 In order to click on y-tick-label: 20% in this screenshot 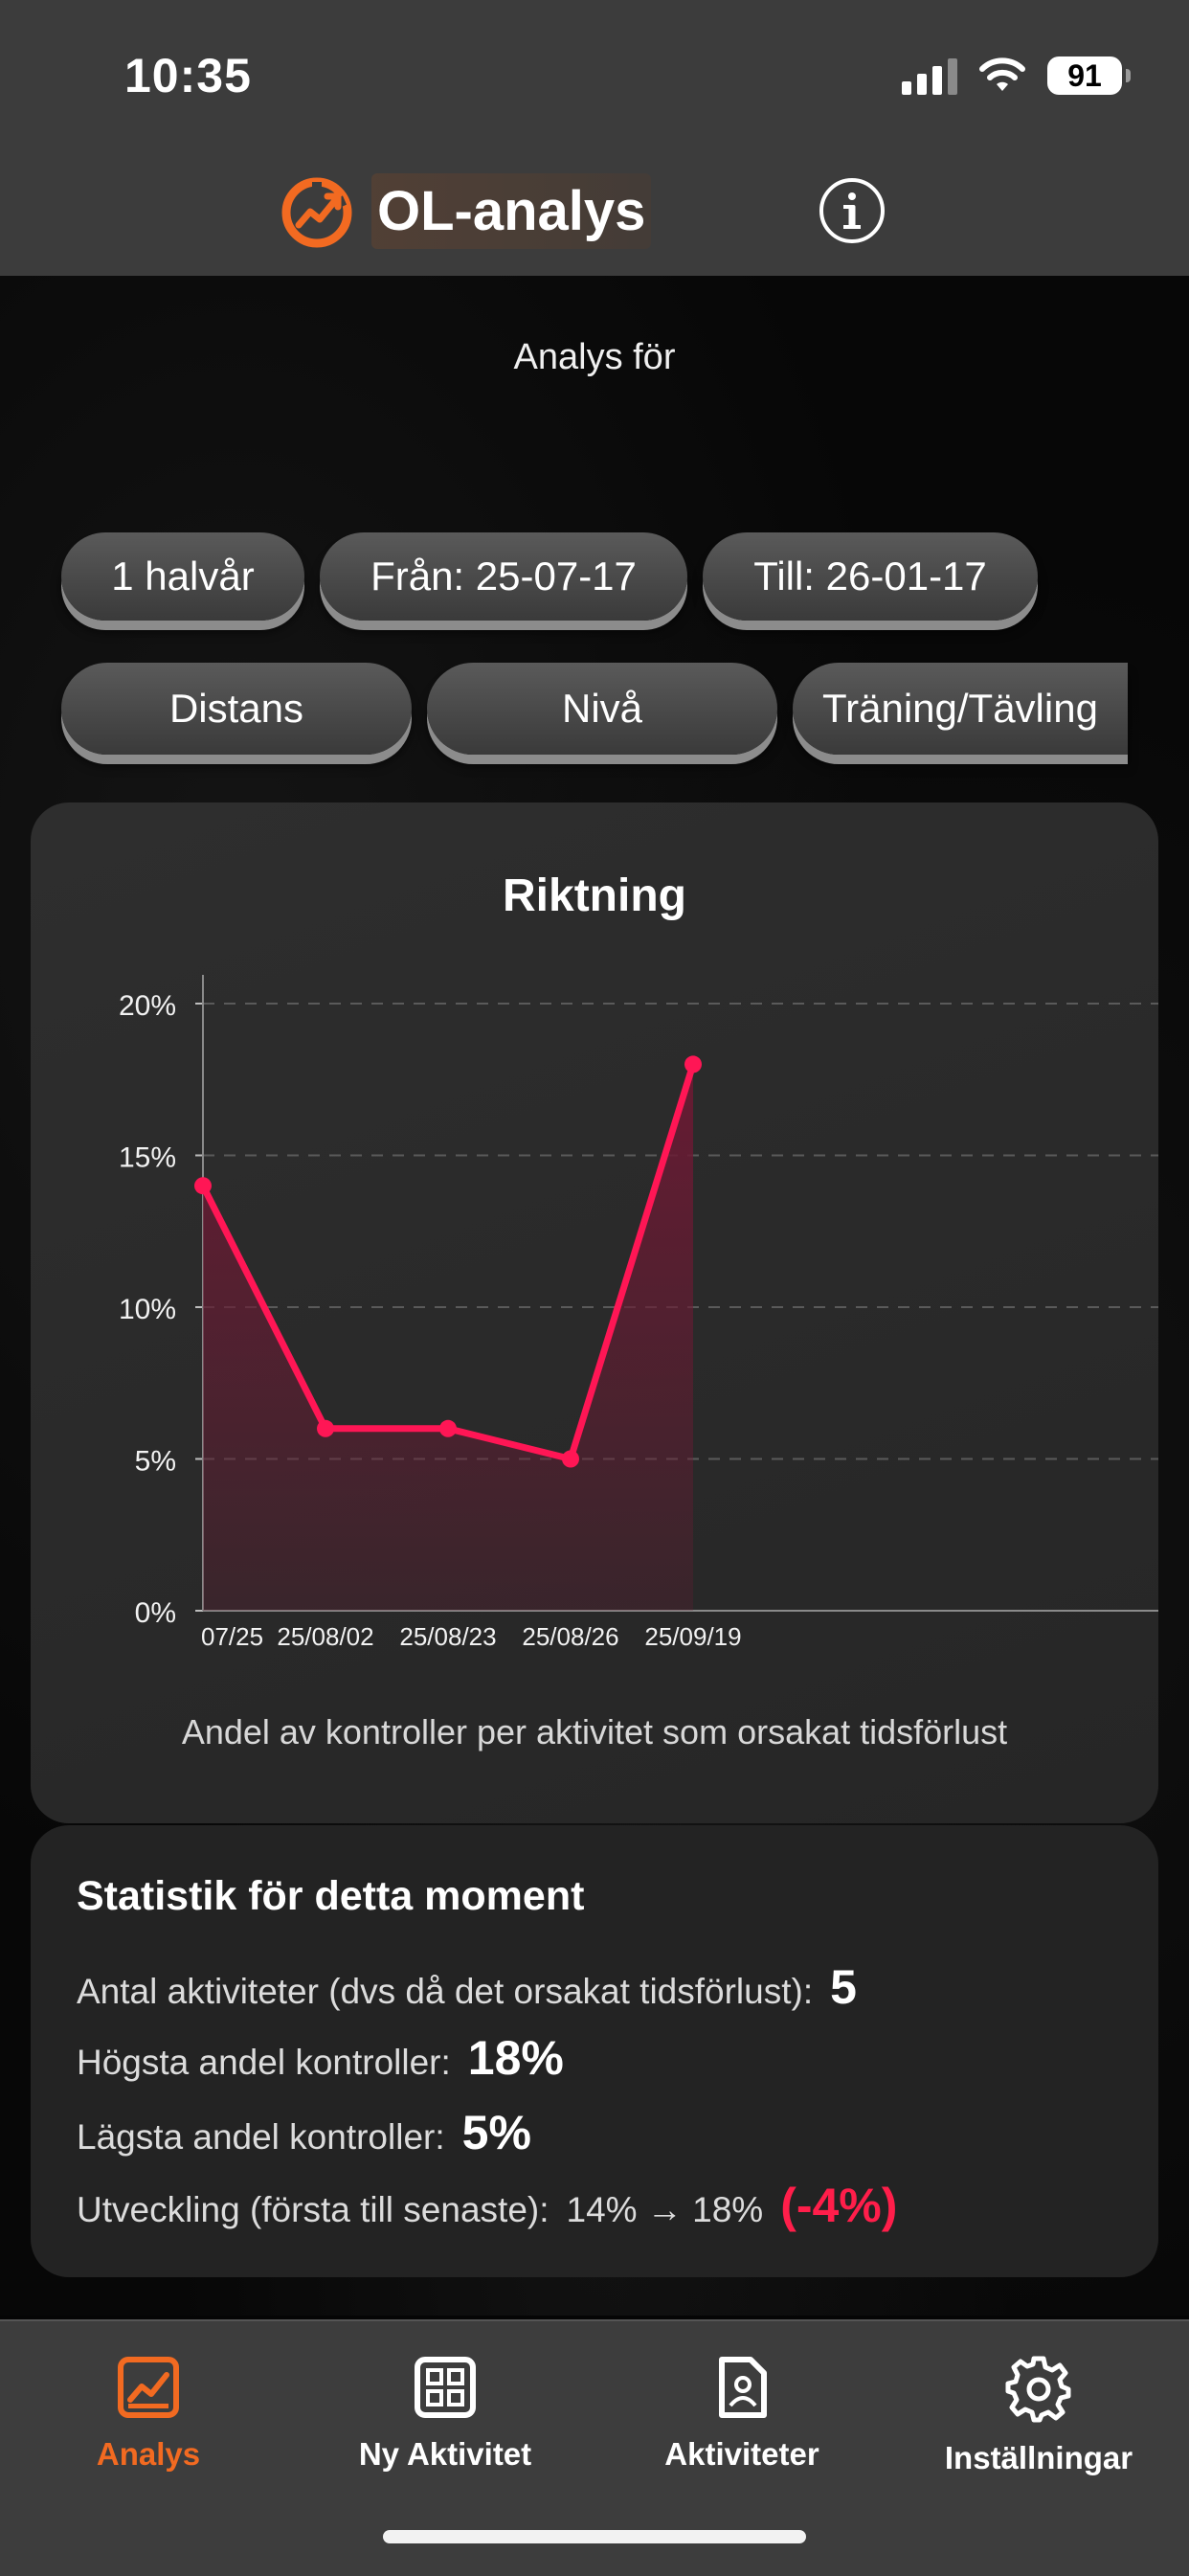, I will do `click(147, 1006)`.